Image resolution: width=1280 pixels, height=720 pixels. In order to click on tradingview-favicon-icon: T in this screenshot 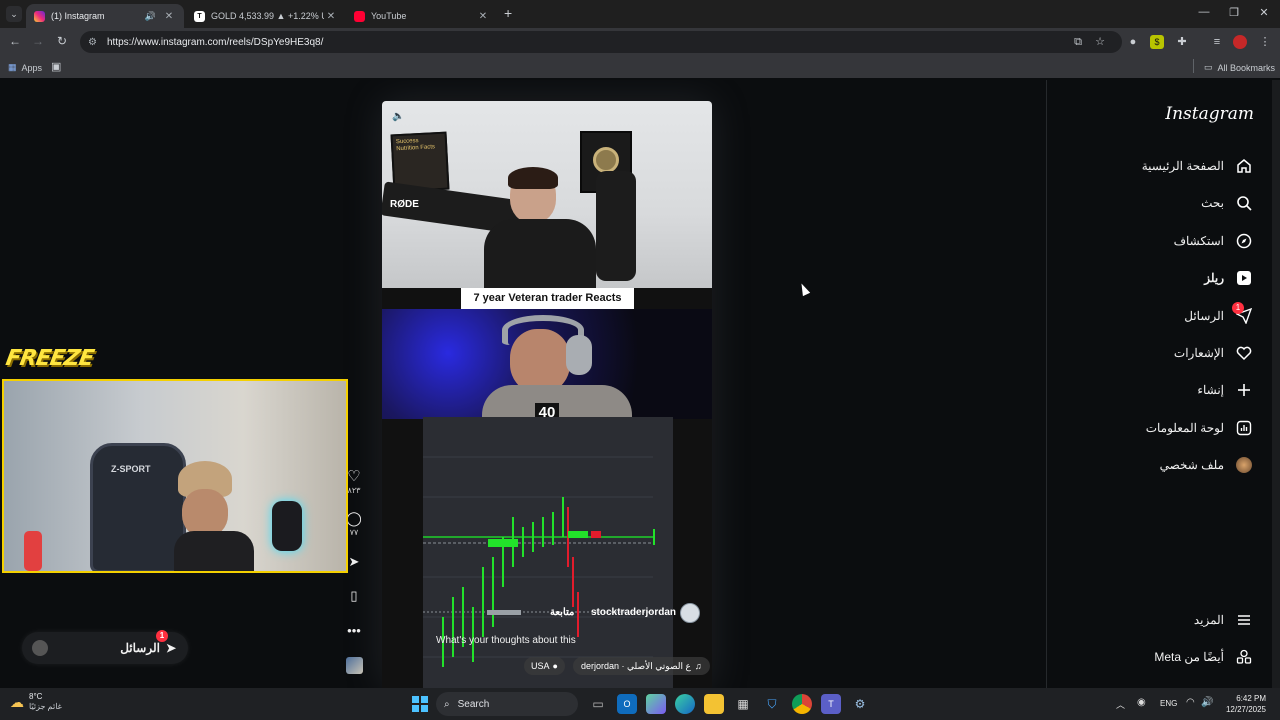, I will do `click(199, 16)`.